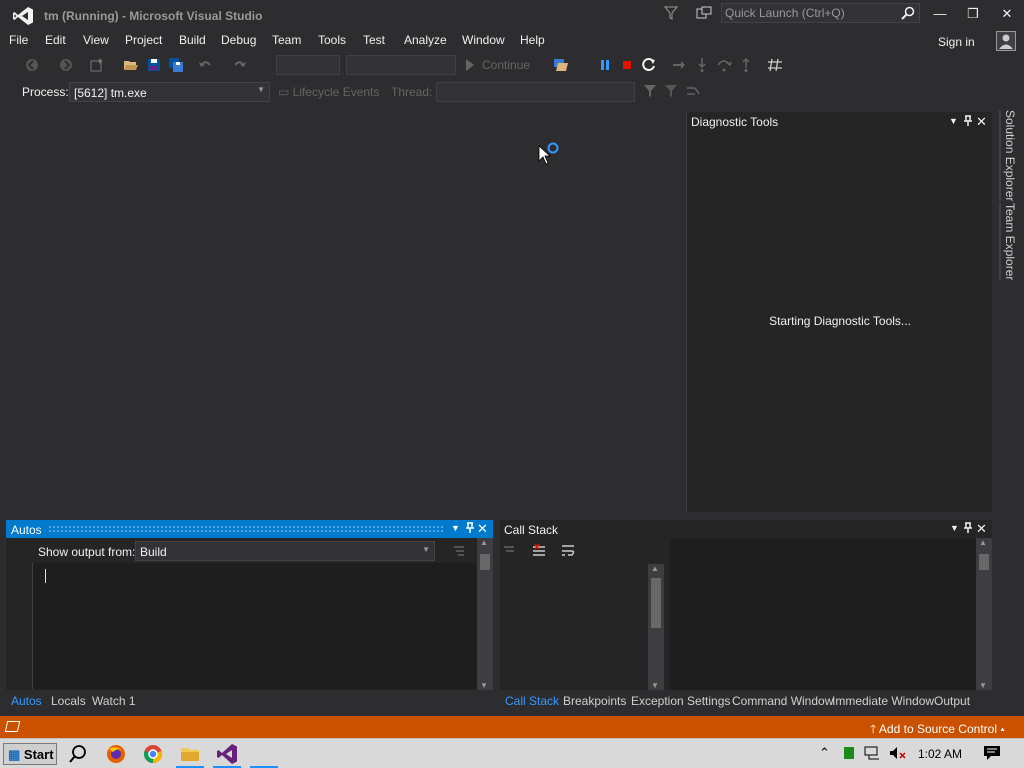 The width and height of the screenshot is (1024, 768). What do you see at coordinates (649, 65) in the screenshot?
I see `restart-icon` at bounding box center [649, 65].